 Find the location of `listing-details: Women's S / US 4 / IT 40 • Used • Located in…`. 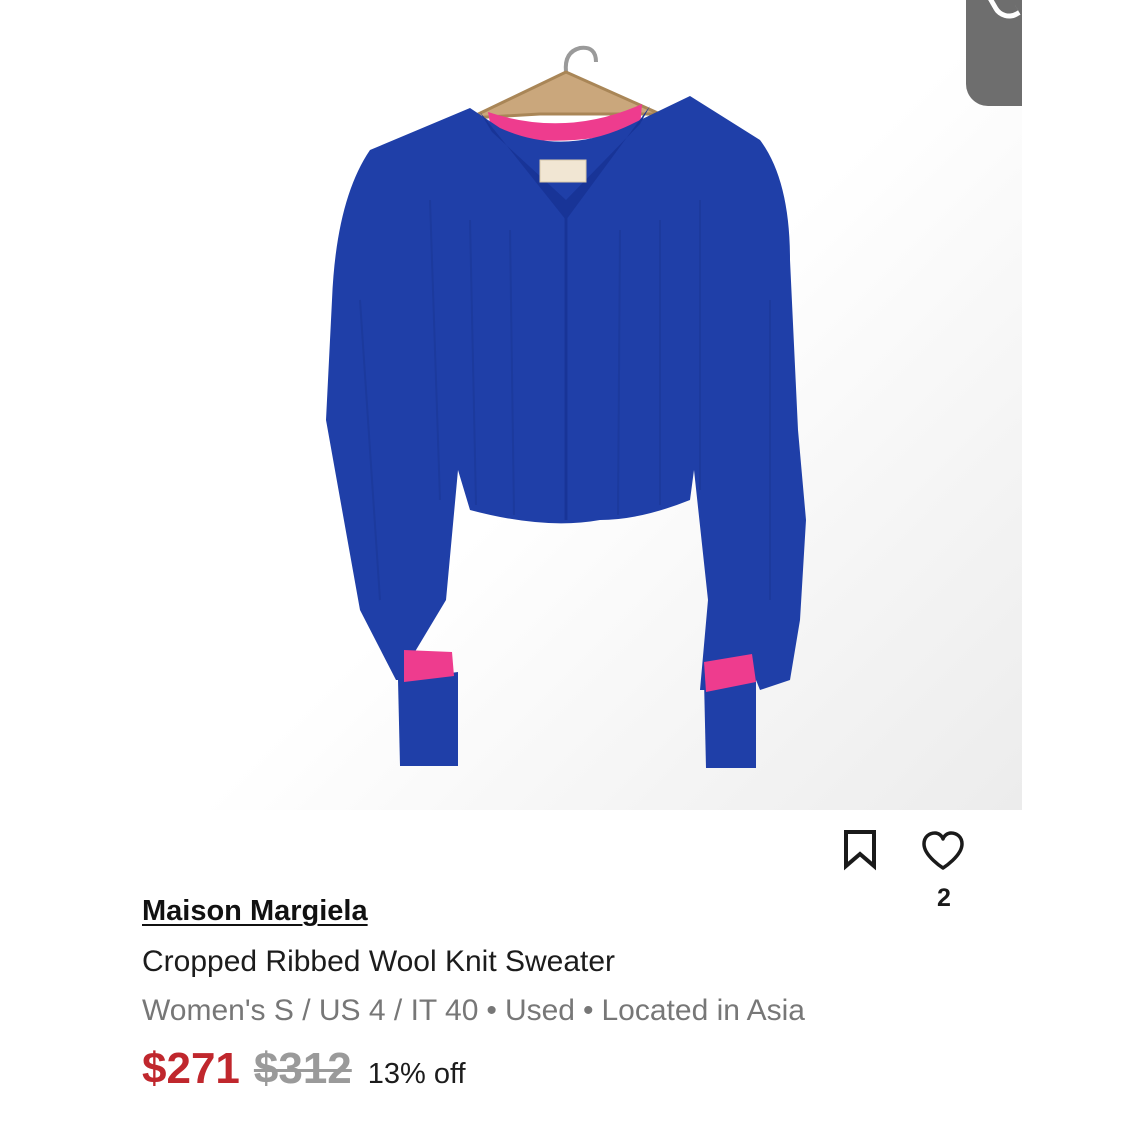

listing-details: Women's S / US 4 / IT 40 • Used • Located in… is located at coordinates (473, 1011).